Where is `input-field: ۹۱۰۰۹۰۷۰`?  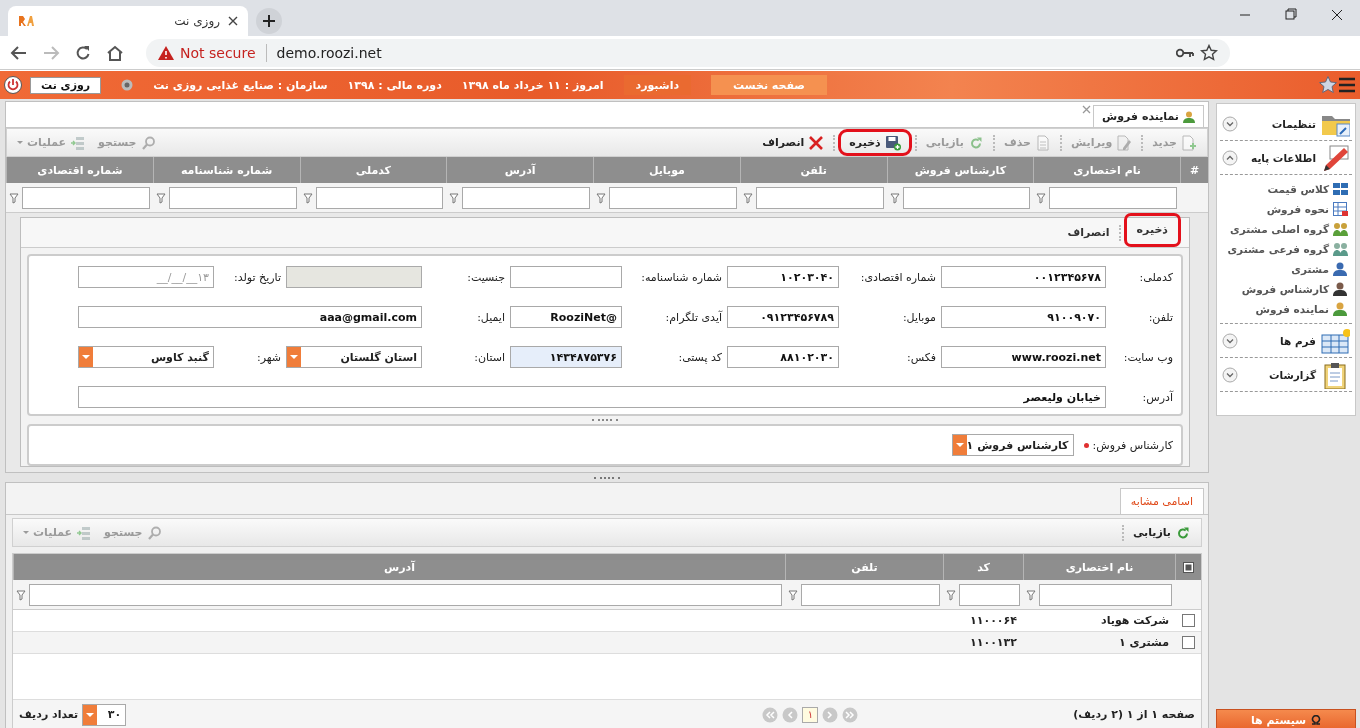 input-field: ۹۱۰۰۹۰۷۰ is located at coordinates (1023, 317).